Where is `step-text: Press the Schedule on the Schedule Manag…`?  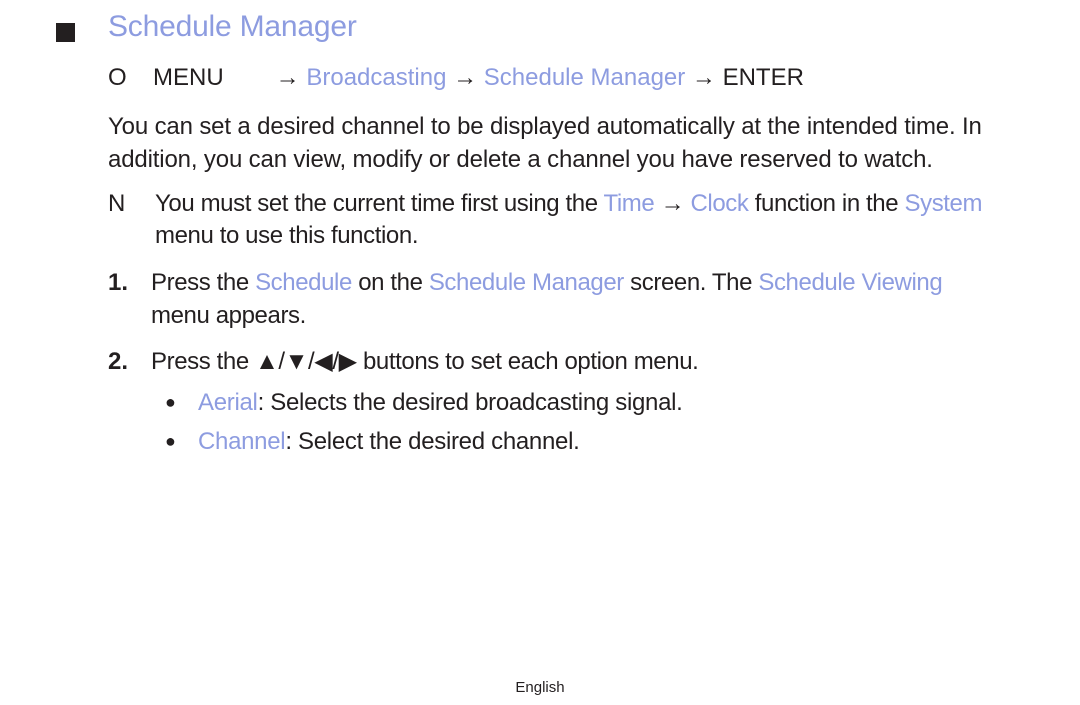
step-text: Press the Schedule on the Schedule Manag… is located at coordinates (569, 299).